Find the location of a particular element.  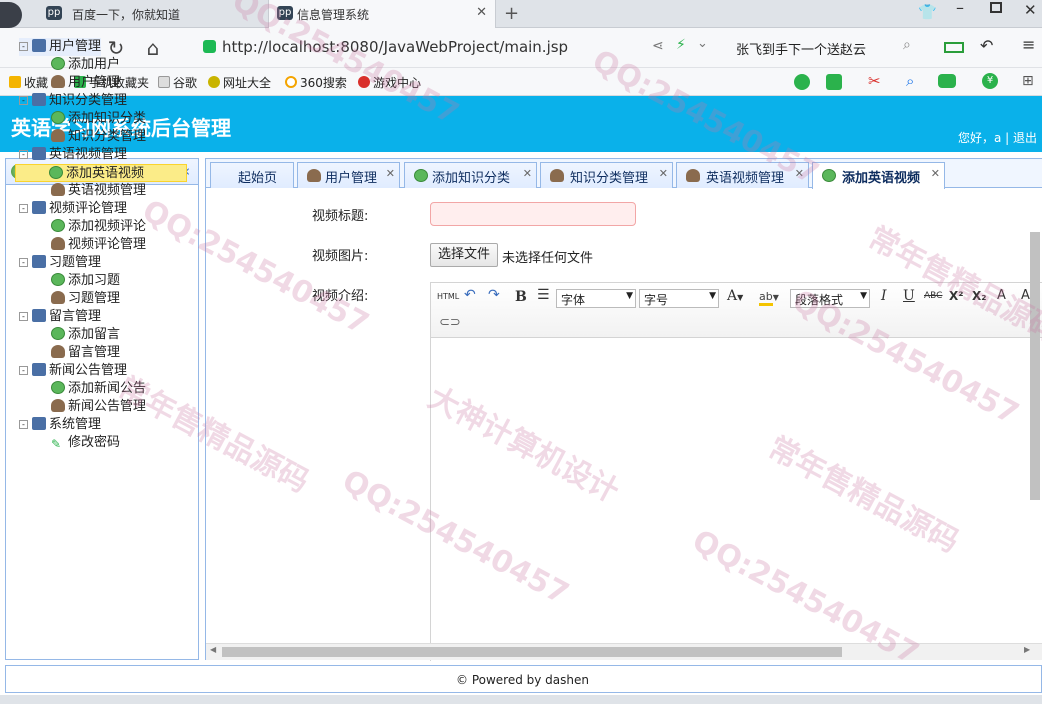

sidebar-item-0-1: 用户管理 is located at coordinates (85, 83).